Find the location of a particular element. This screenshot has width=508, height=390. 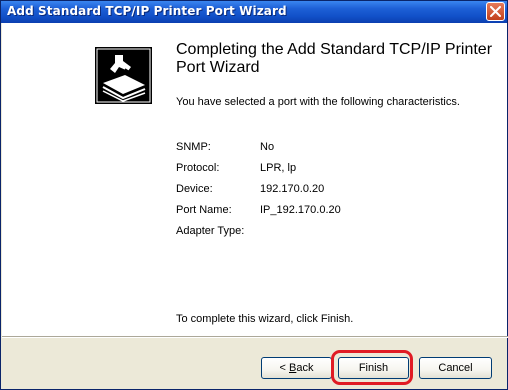

cancel-button: Cancel is located at coordinates (455, 368).